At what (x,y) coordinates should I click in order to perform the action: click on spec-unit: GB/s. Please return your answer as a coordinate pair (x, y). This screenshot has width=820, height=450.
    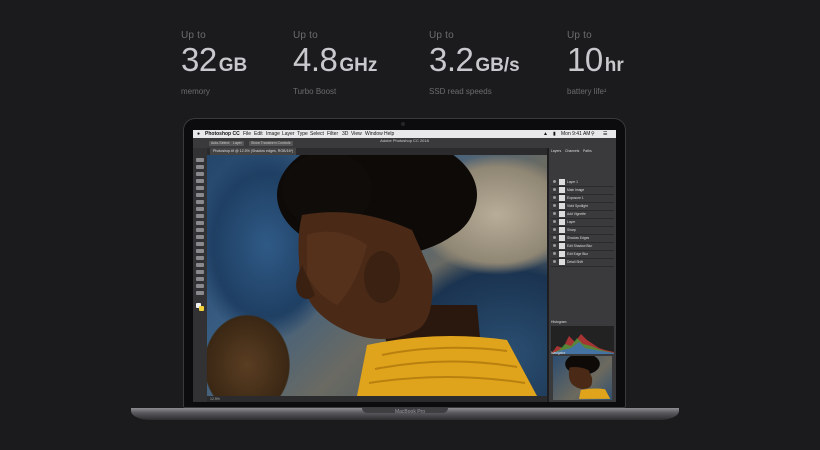
    Looking at the image, I should click on (497, 65).